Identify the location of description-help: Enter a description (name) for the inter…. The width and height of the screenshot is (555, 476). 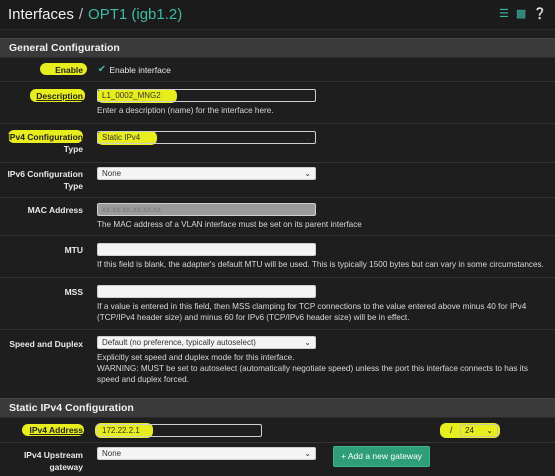
(185, 110).